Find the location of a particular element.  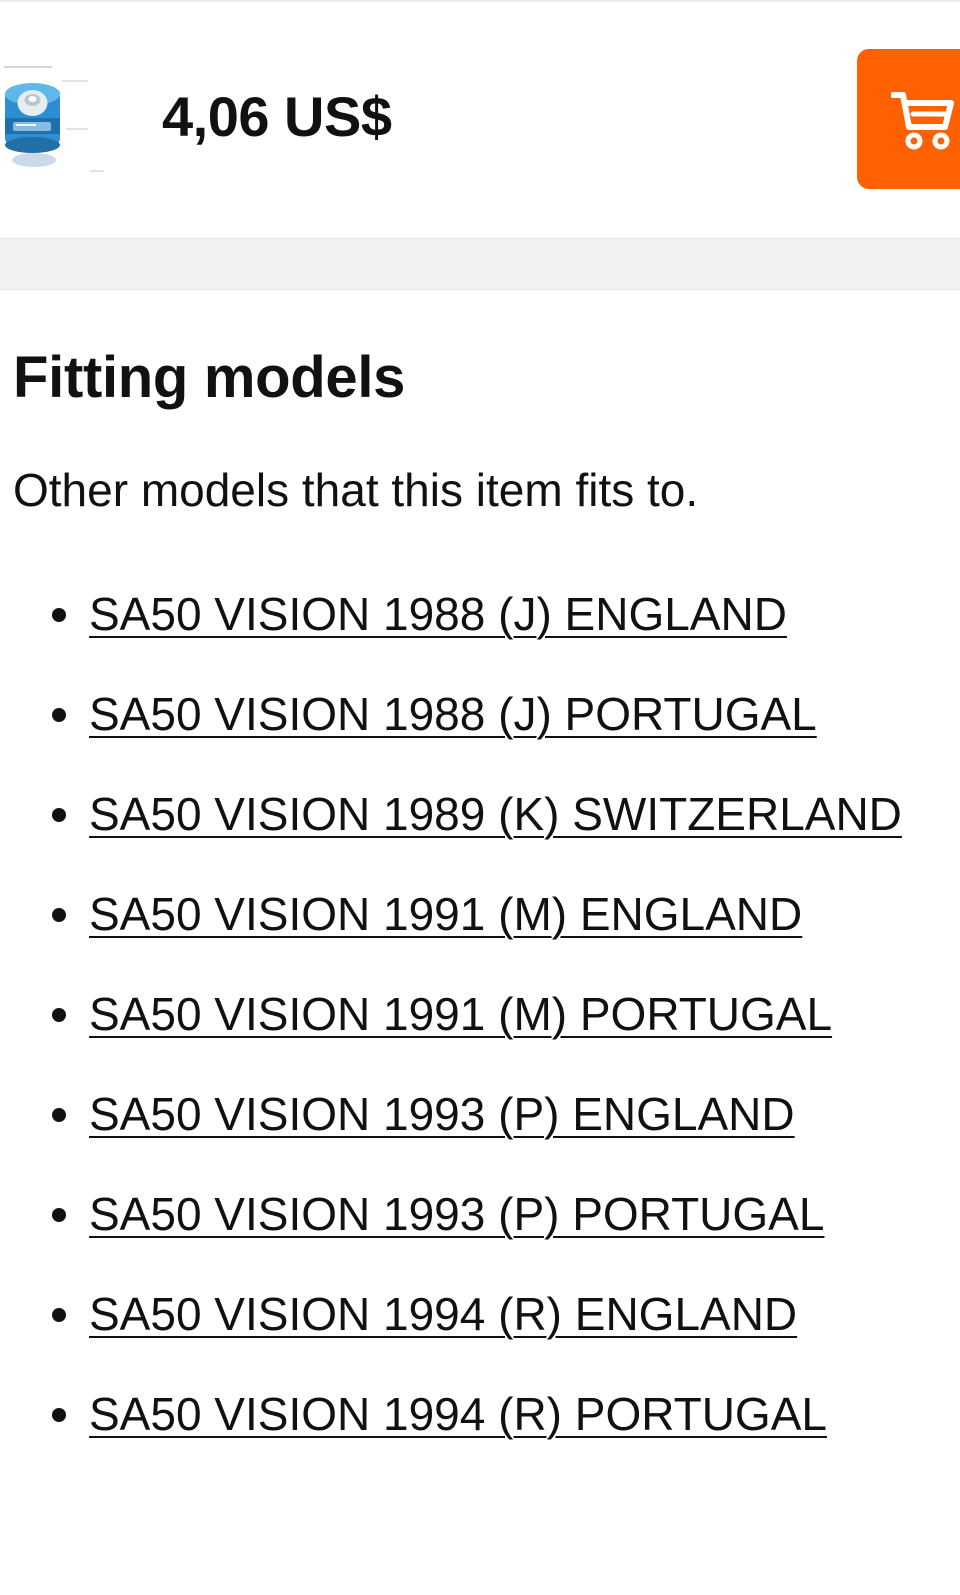

list-item: SA50 VISION 1993 (P) ENGLAND is located at coordinates (454, 1114).